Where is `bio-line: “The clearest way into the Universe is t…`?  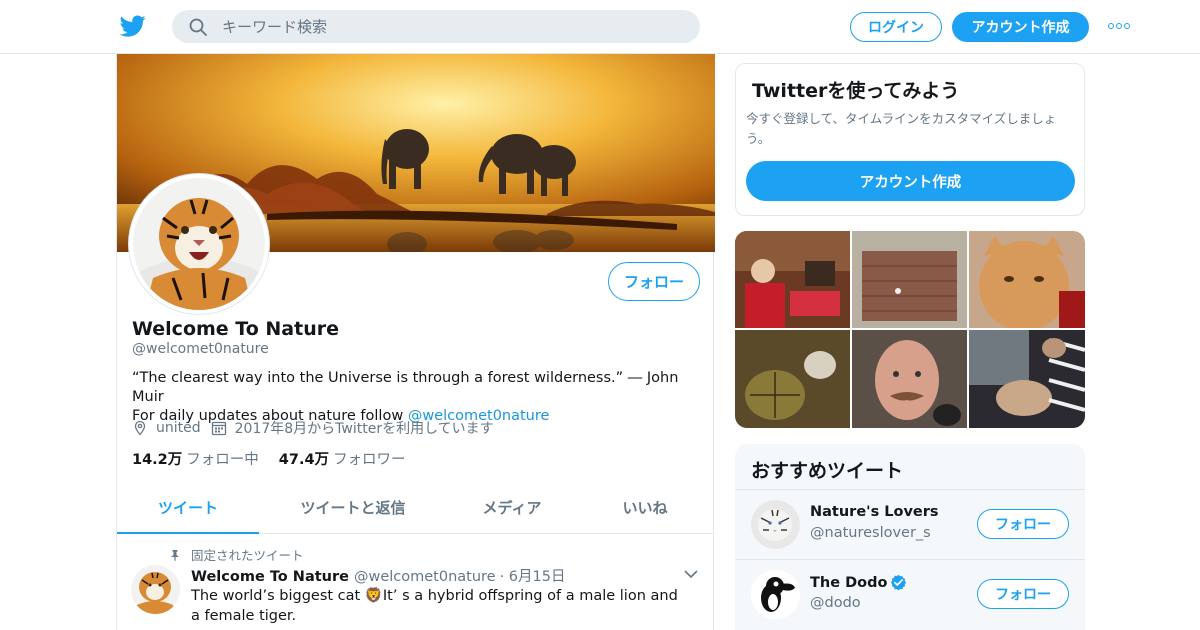 bio-line: “The clearest way into the Universe is t… is located at coordinates (405, 387).